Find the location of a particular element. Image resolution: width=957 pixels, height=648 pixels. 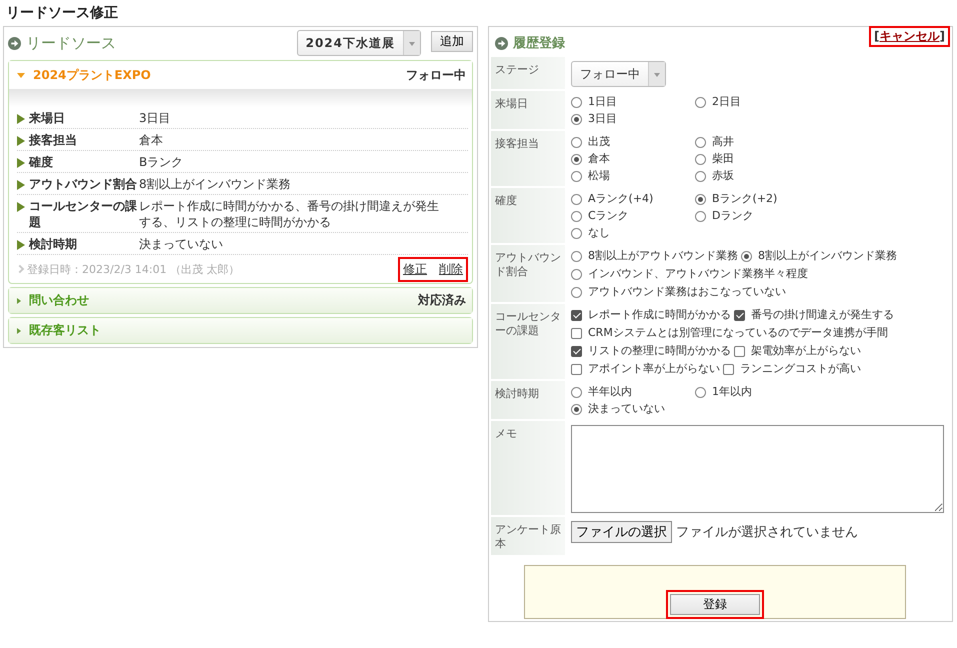

field-label: コールセンターの課題 is located at coordinates (528, 341).